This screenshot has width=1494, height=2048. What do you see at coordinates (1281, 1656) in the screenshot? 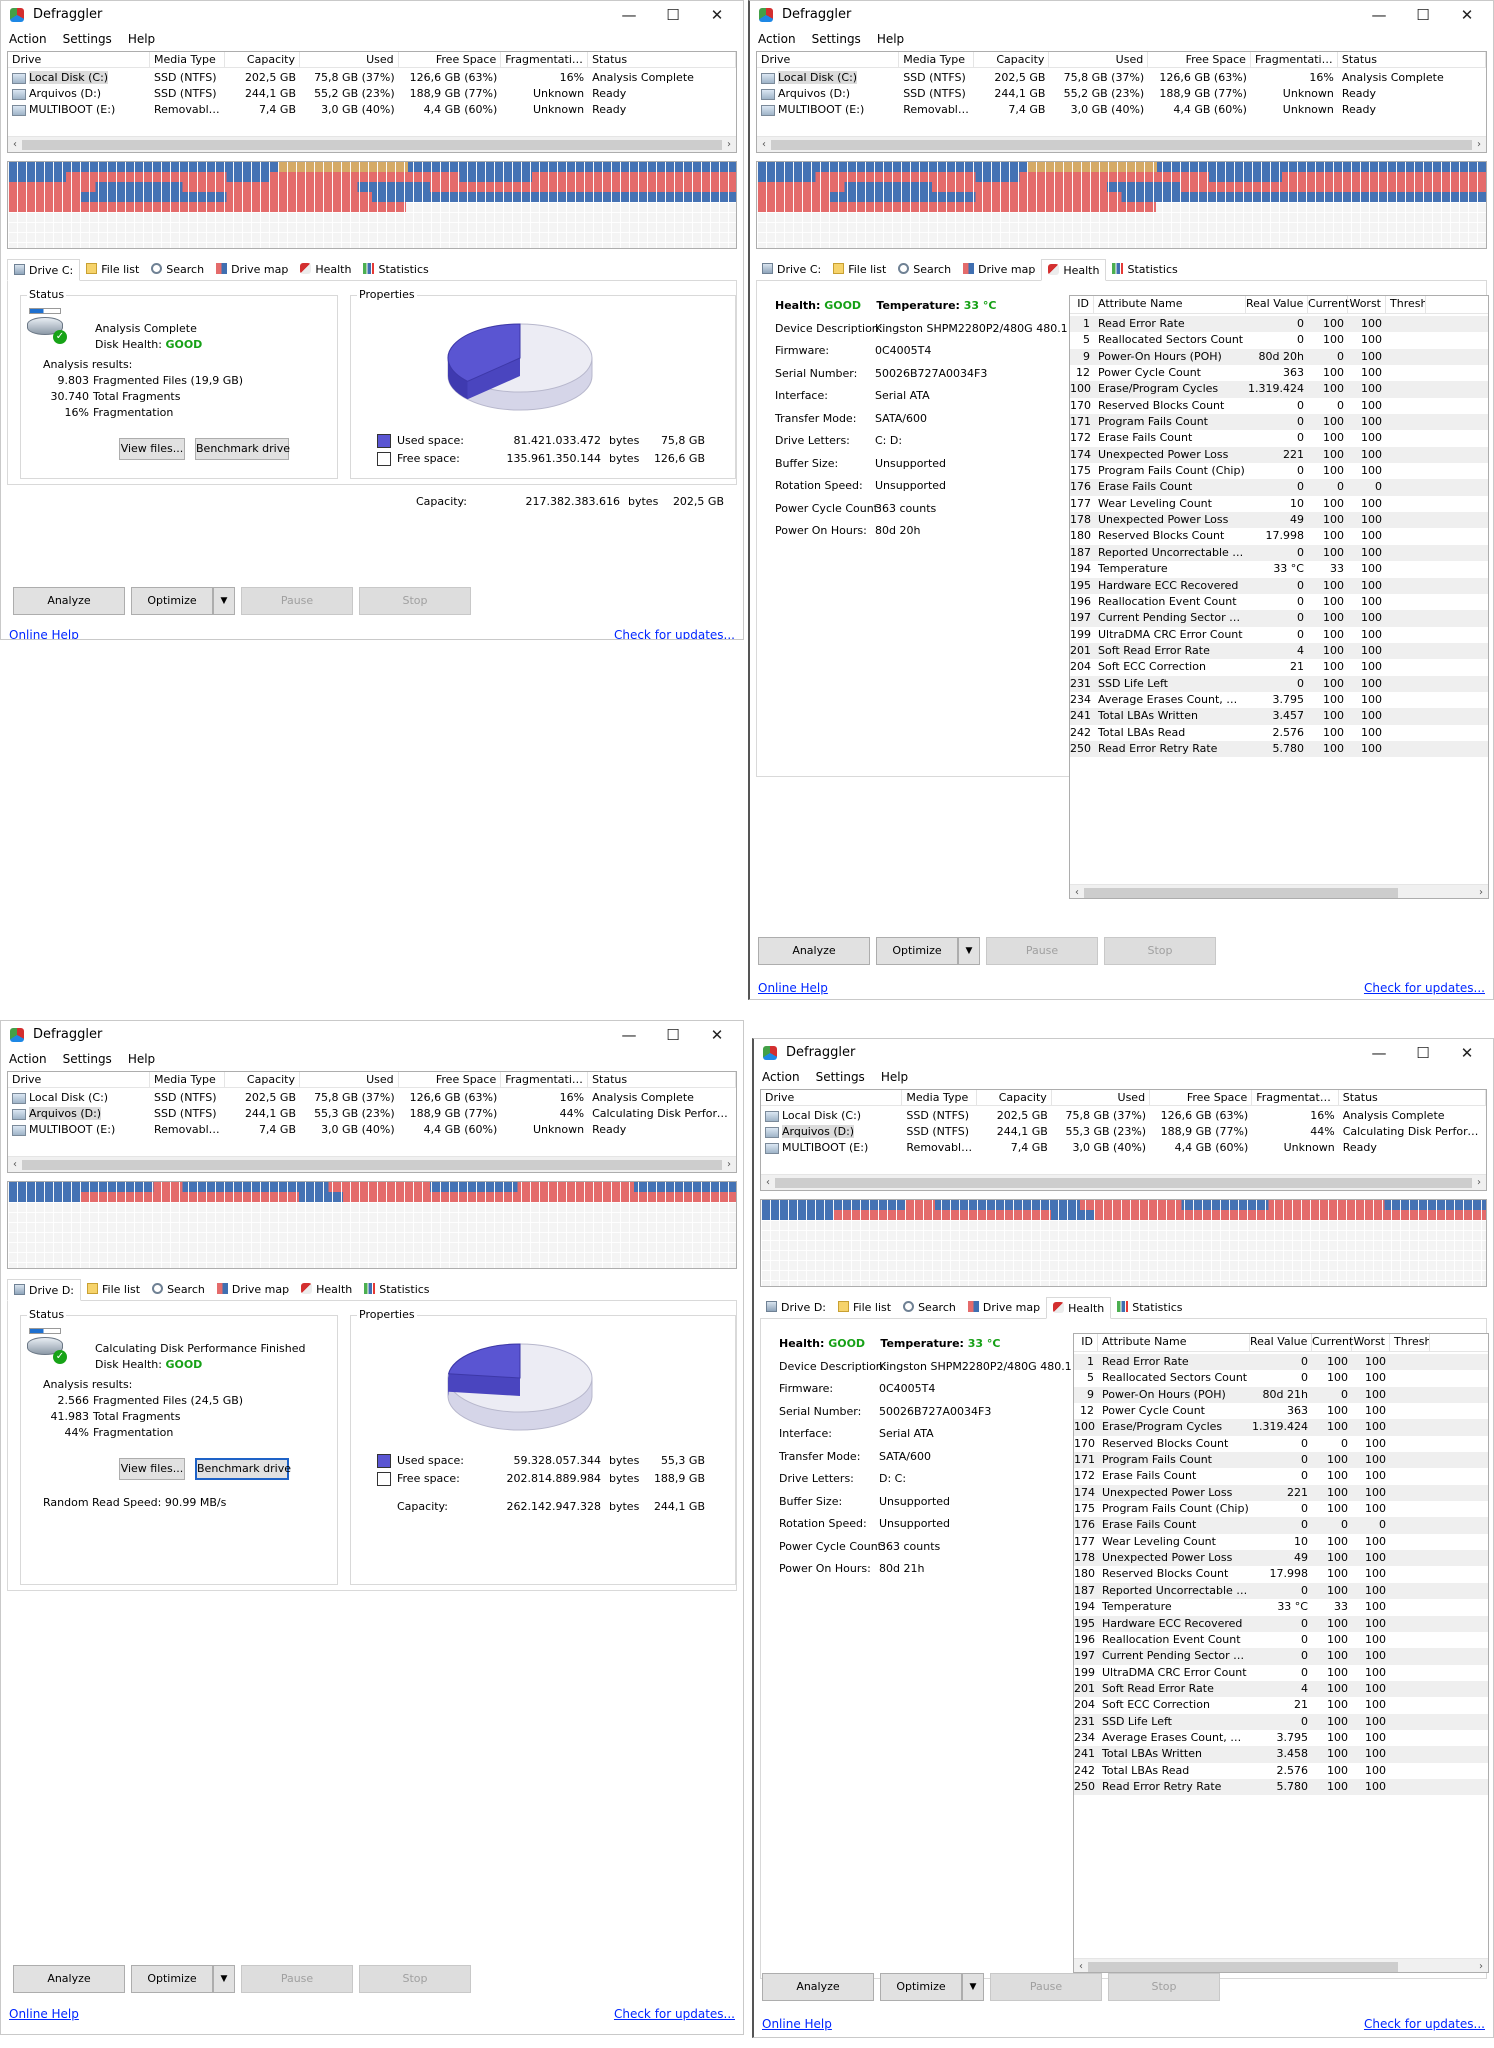
I see `attr-row: 197 Current Pending Sector Count 0 100 100` at bounding box center [1281, 1656].